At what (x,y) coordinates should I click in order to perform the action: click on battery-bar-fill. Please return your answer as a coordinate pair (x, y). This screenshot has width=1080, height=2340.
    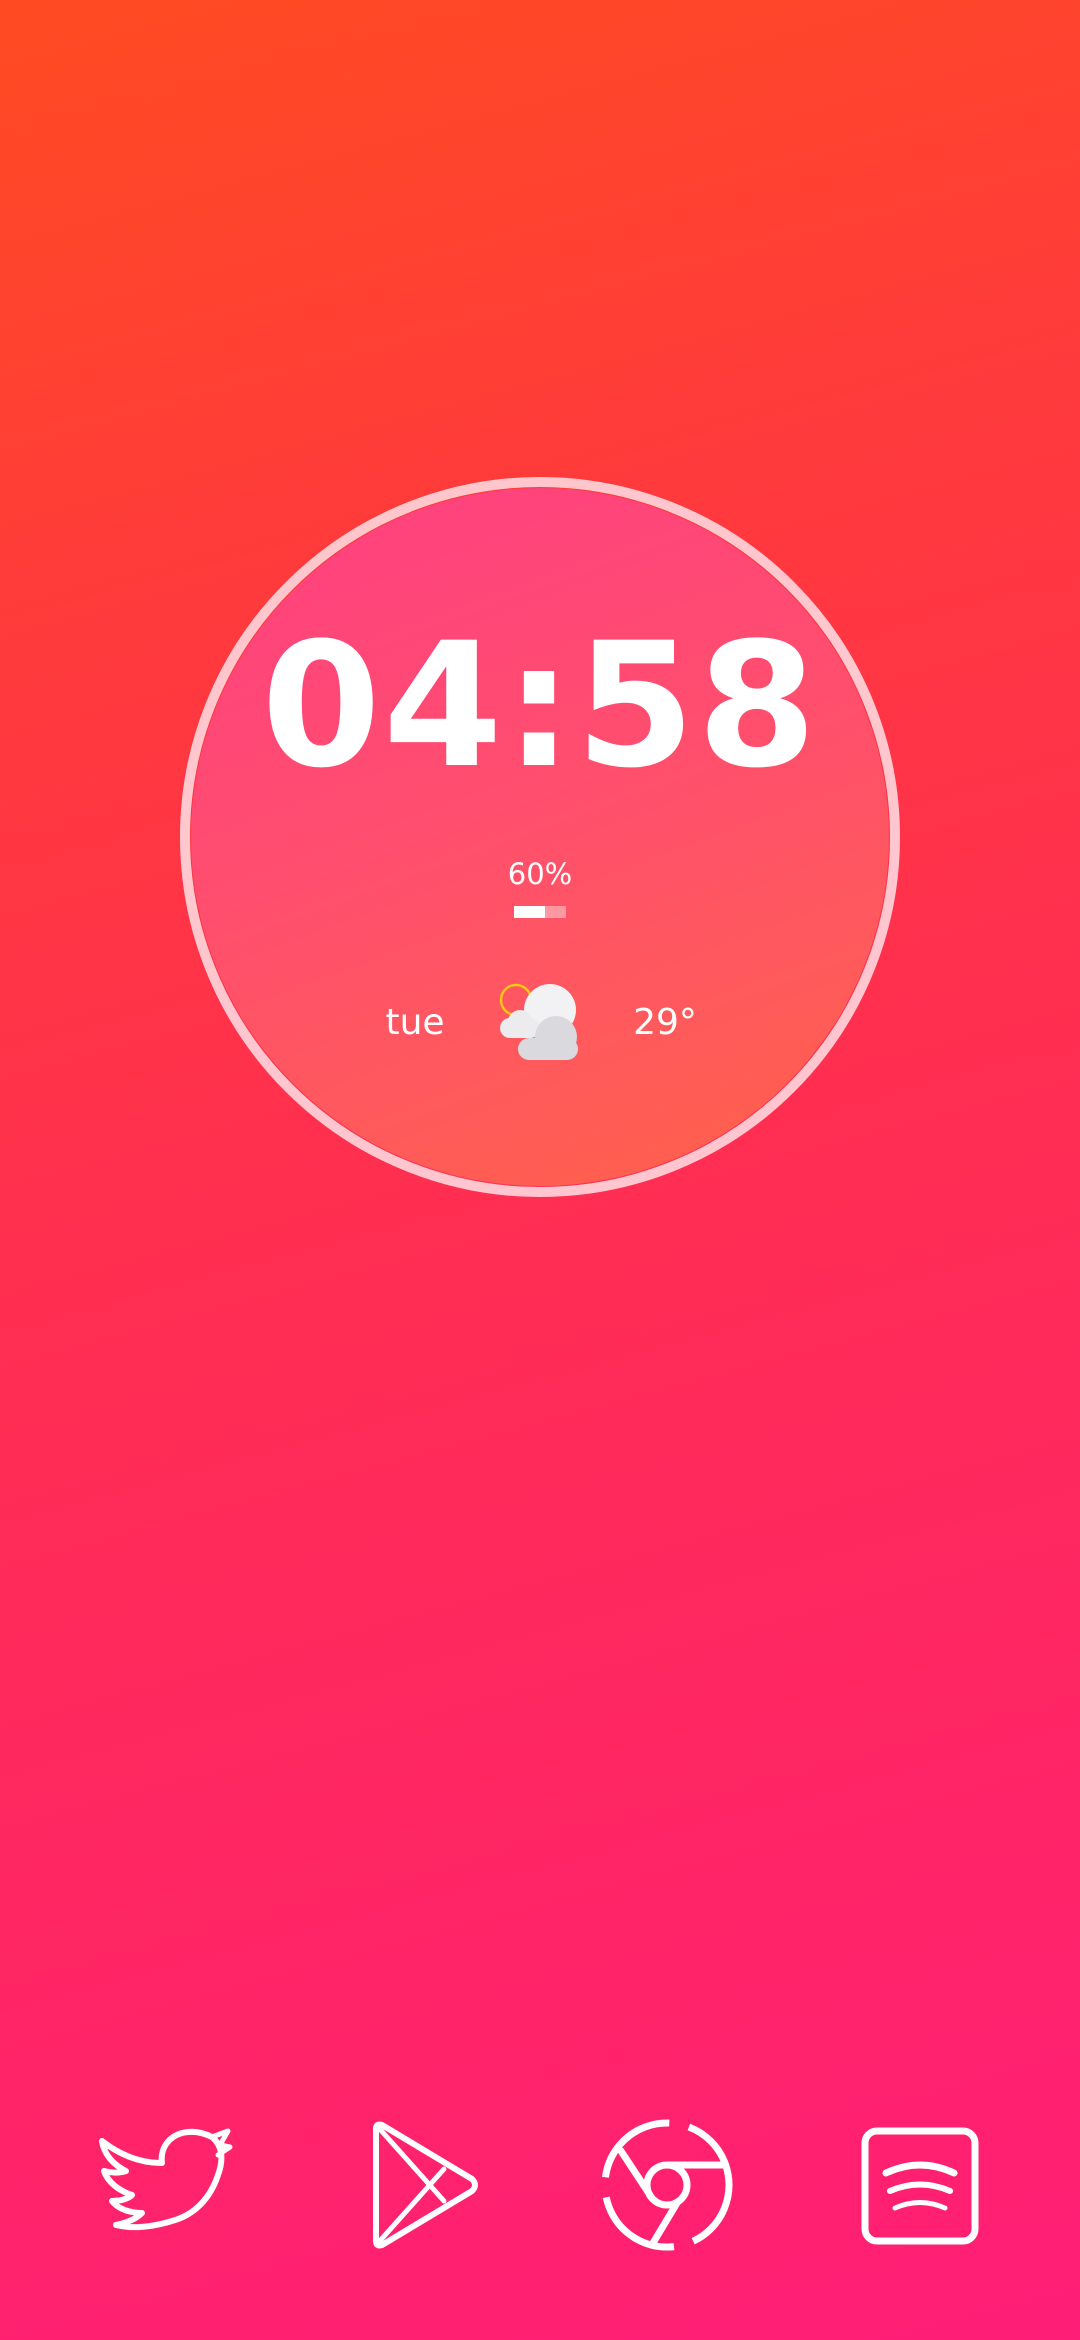
    Looking at the image, I should click on (530, 912).